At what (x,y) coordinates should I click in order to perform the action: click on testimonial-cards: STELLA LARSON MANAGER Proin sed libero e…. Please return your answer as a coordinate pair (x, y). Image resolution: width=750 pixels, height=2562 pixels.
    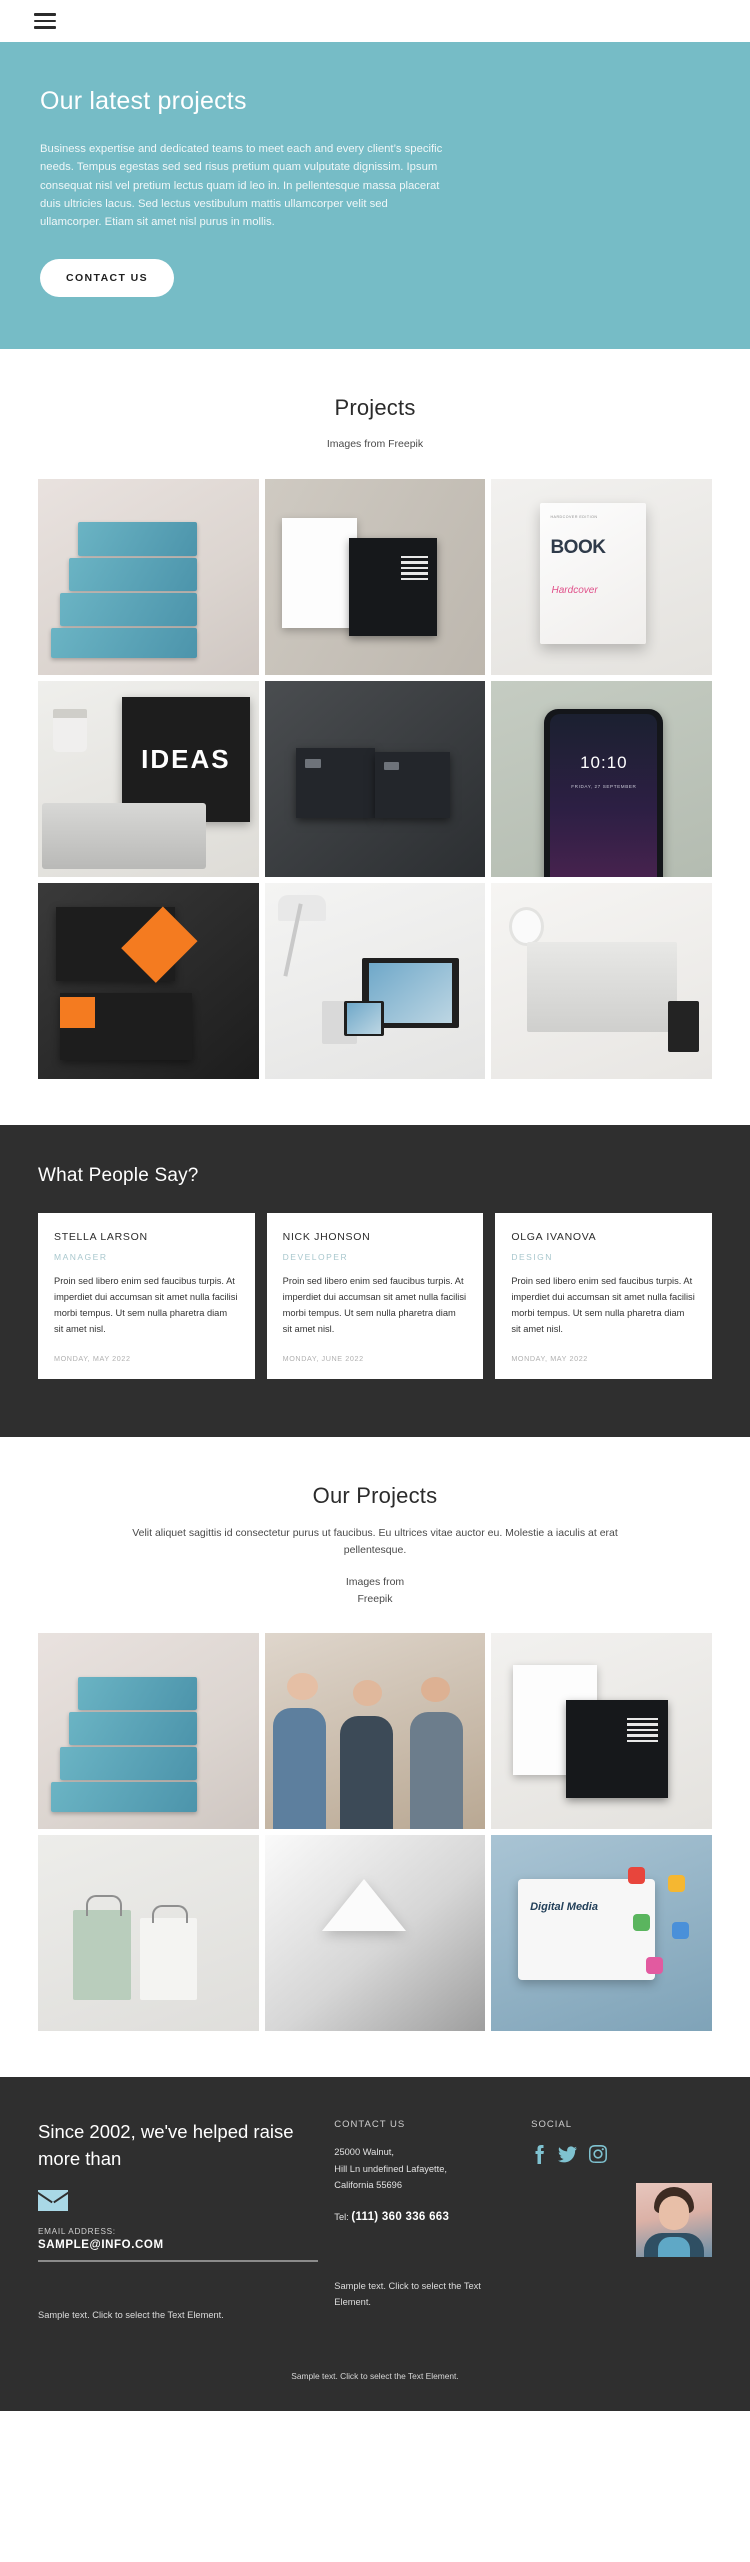
    Looking at the image, I should click on (375, 1296).